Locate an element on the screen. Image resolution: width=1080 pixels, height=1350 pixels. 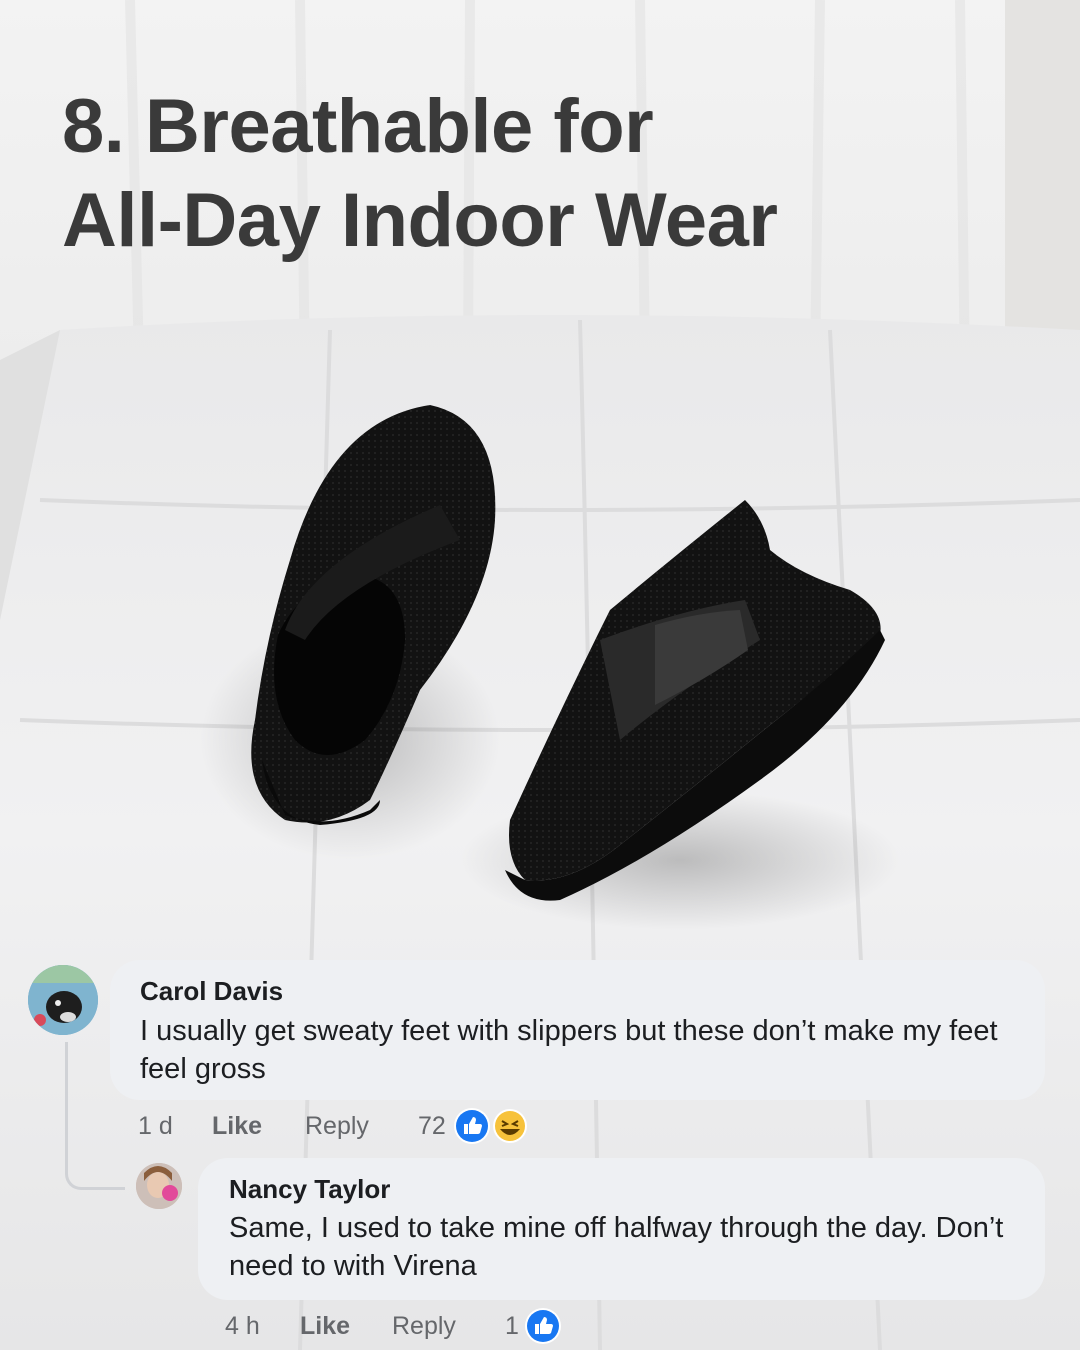
headline-line-2: All-Day Indoor Wear is located at coordinates (420, 220).